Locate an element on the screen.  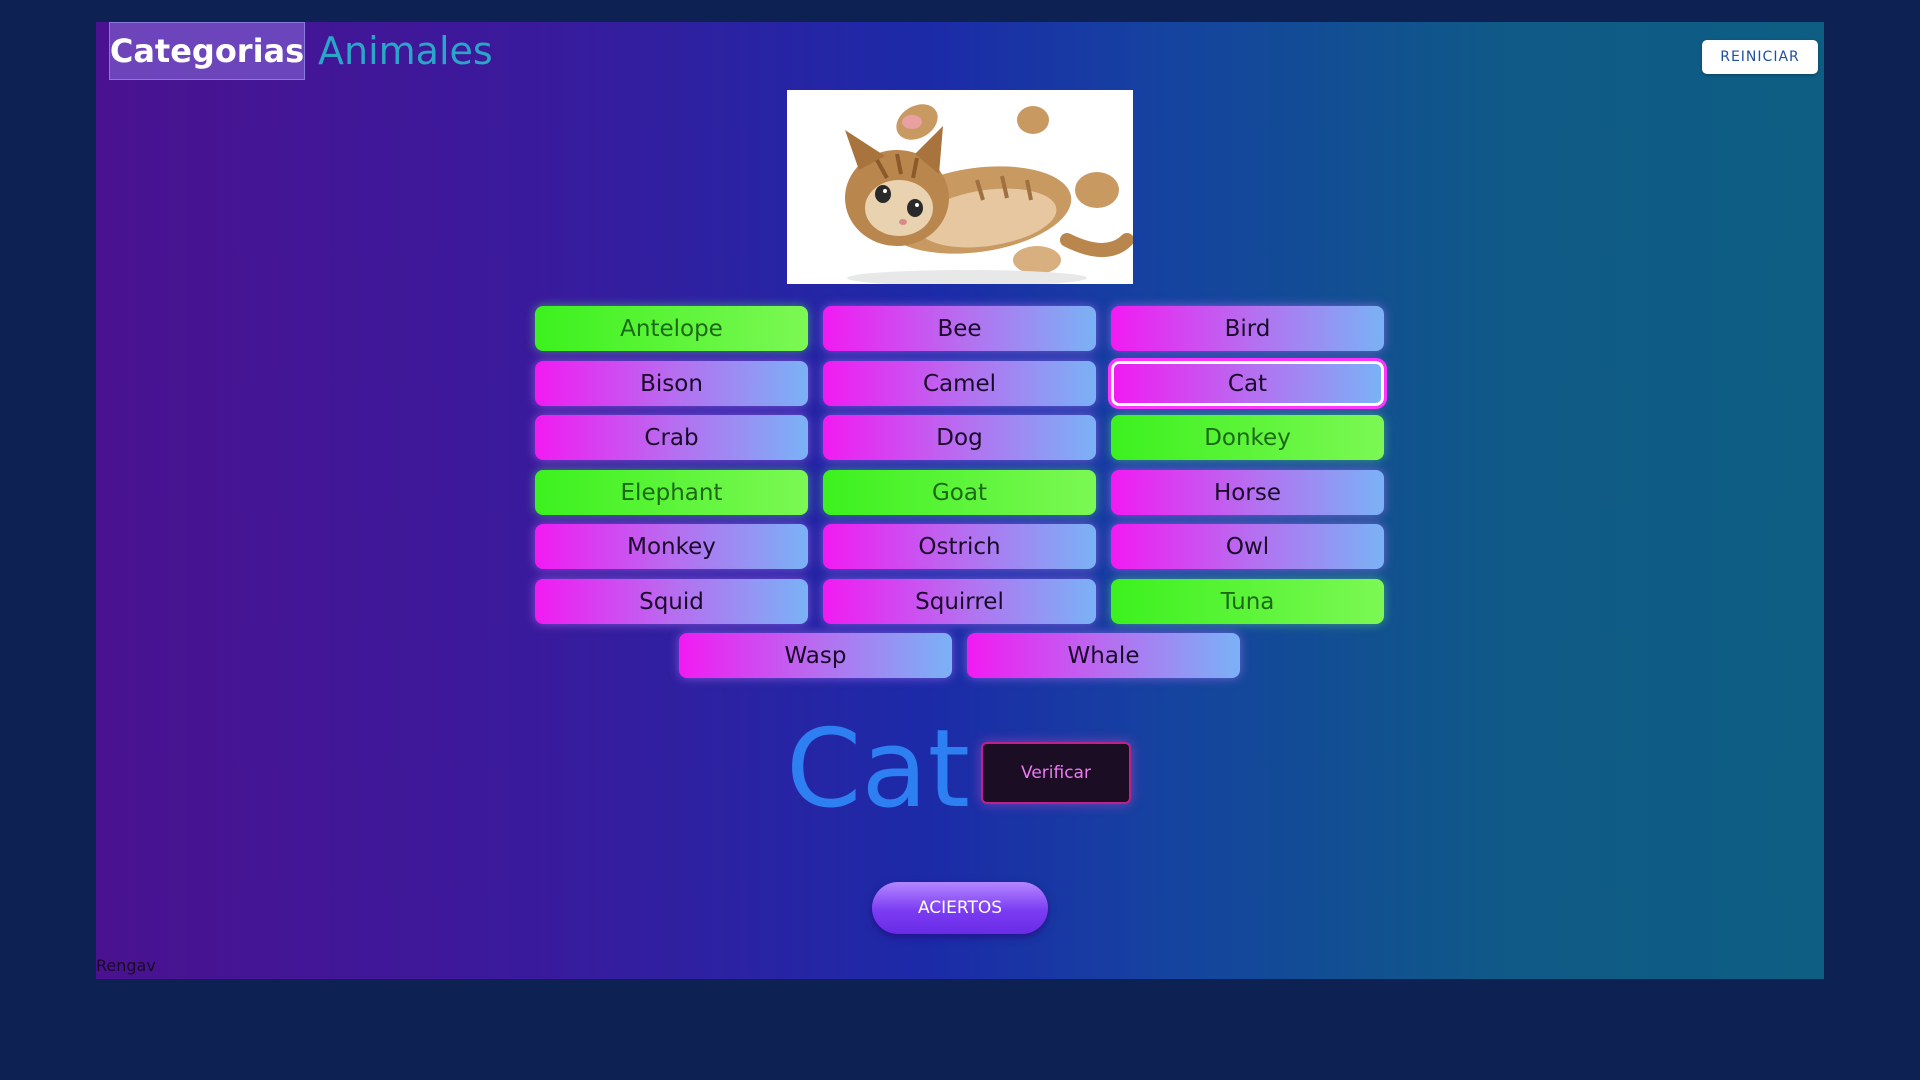
verify-button: Verificar is located at coordinates (1056, 773).